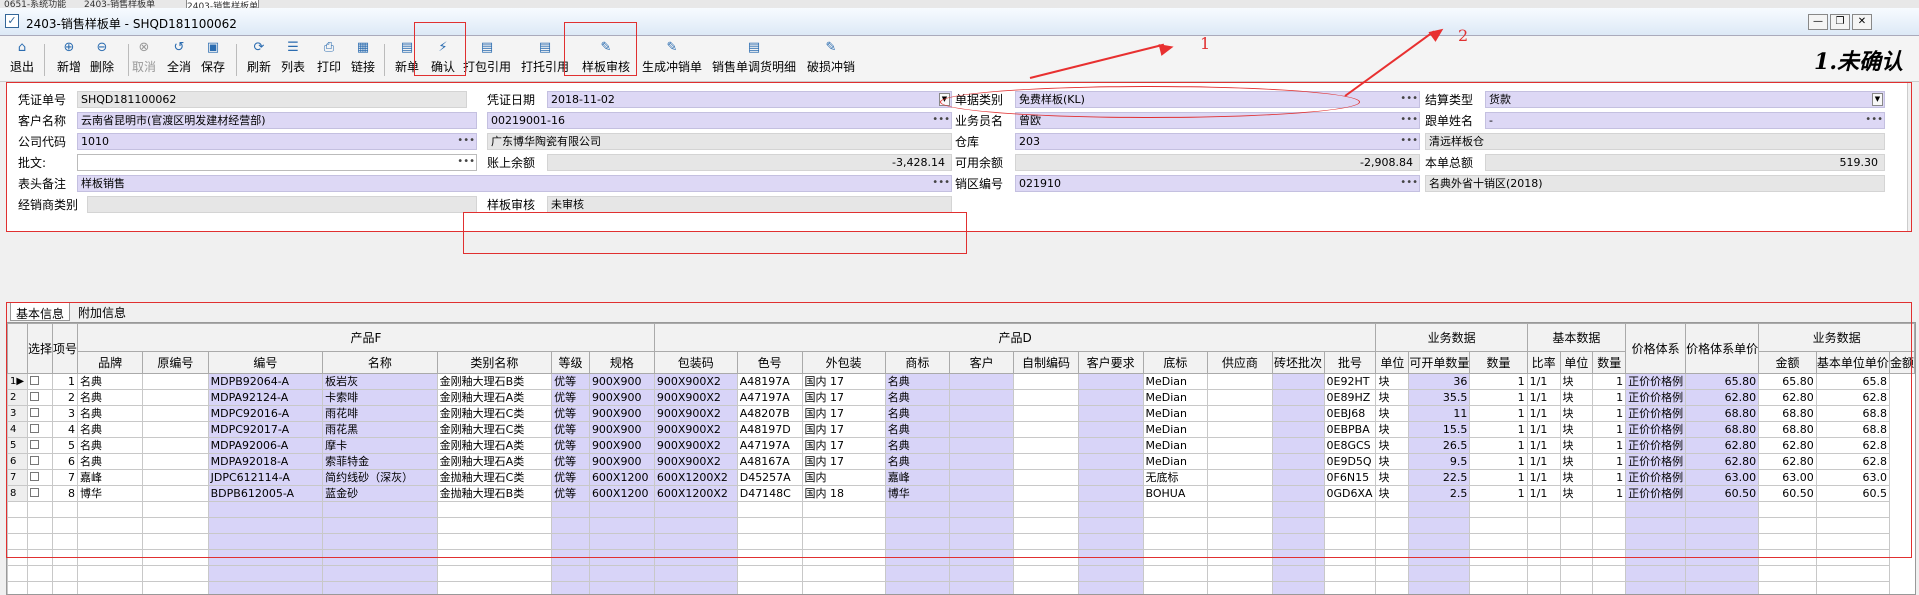  I want to click on toolbar-icon: ⊖, so click(102, 47).